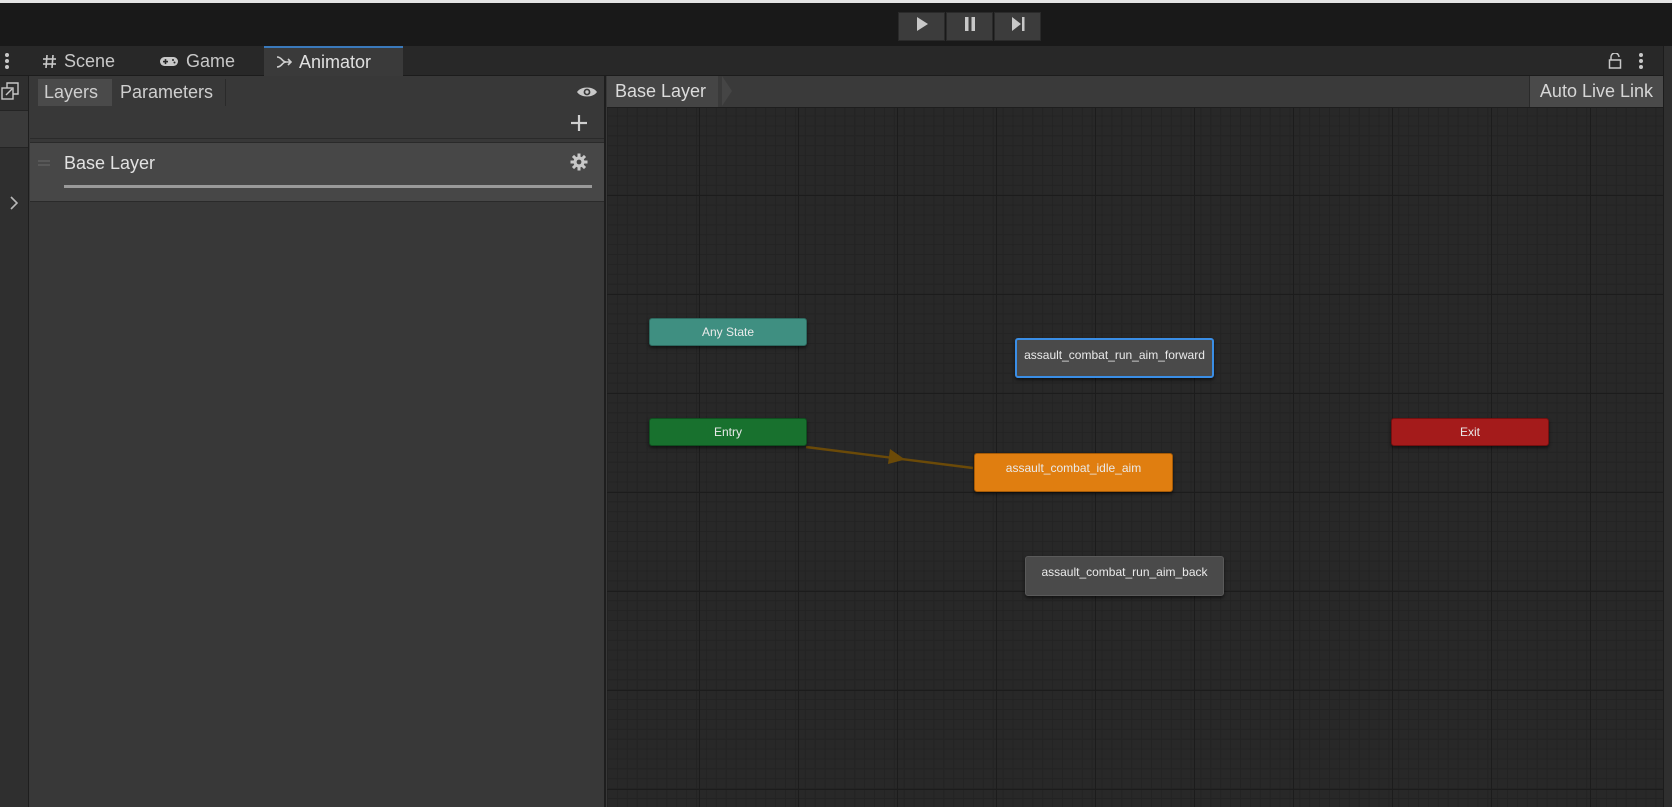  I want to click on tab-game: Game, so click(197, 61).